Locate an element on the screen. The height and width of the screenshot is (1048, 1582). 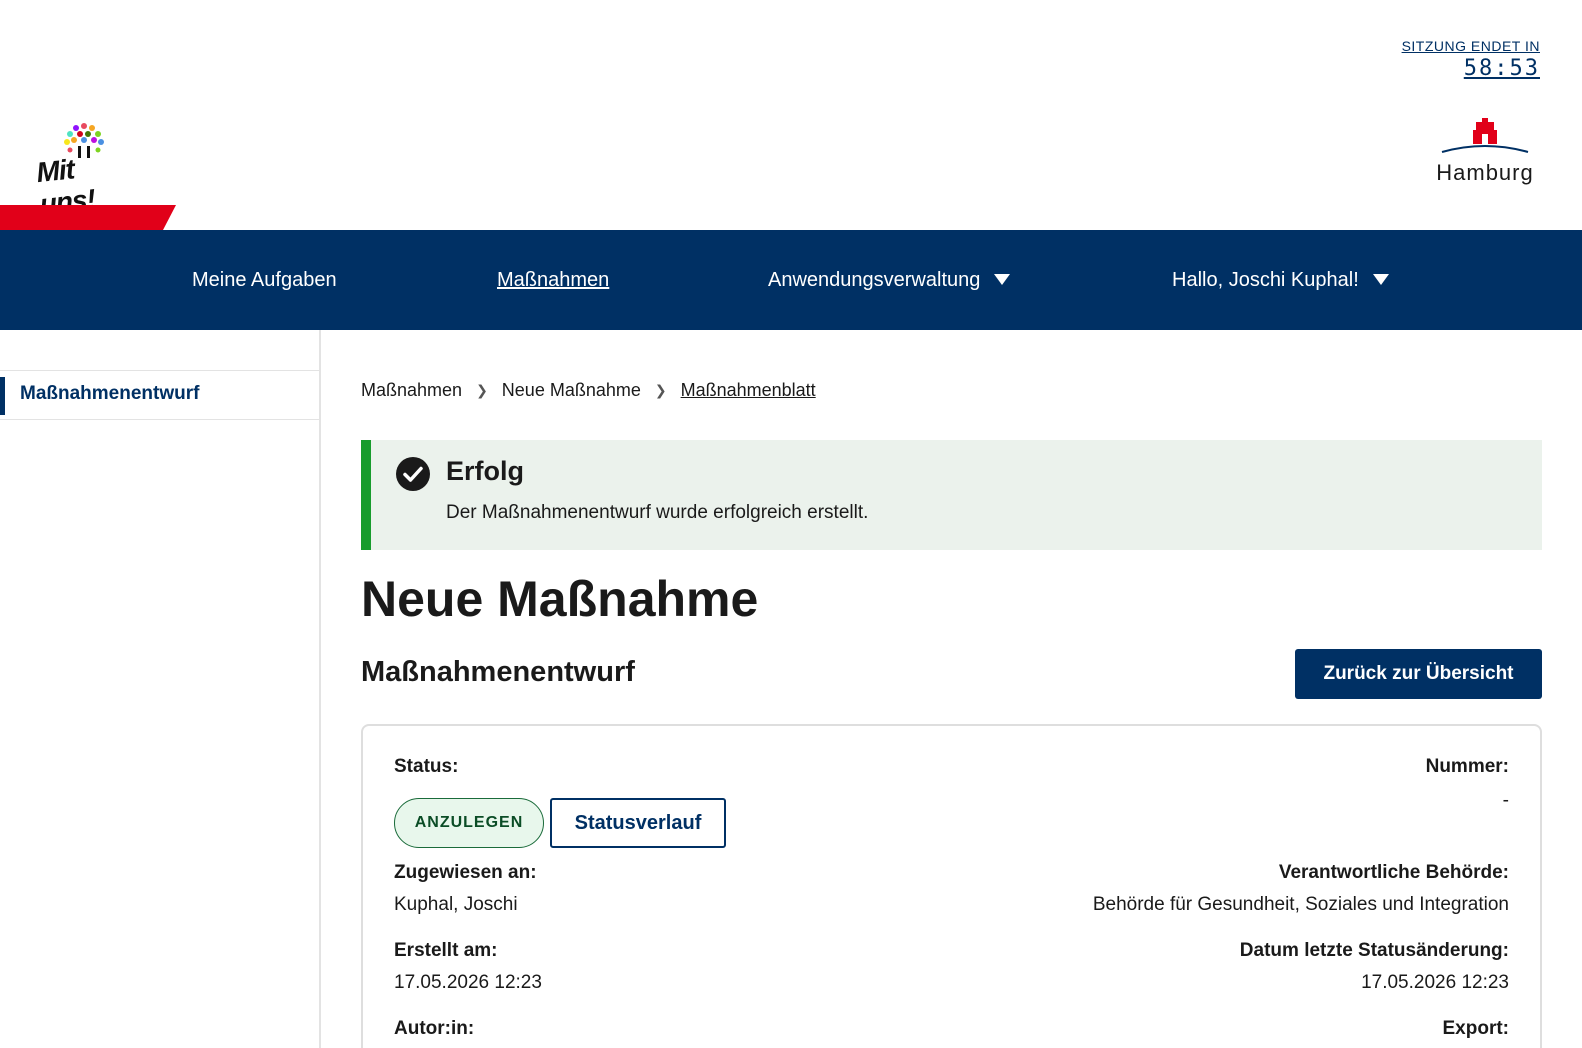
hamburg-castle-icon is located at coordinates (1485, 135).